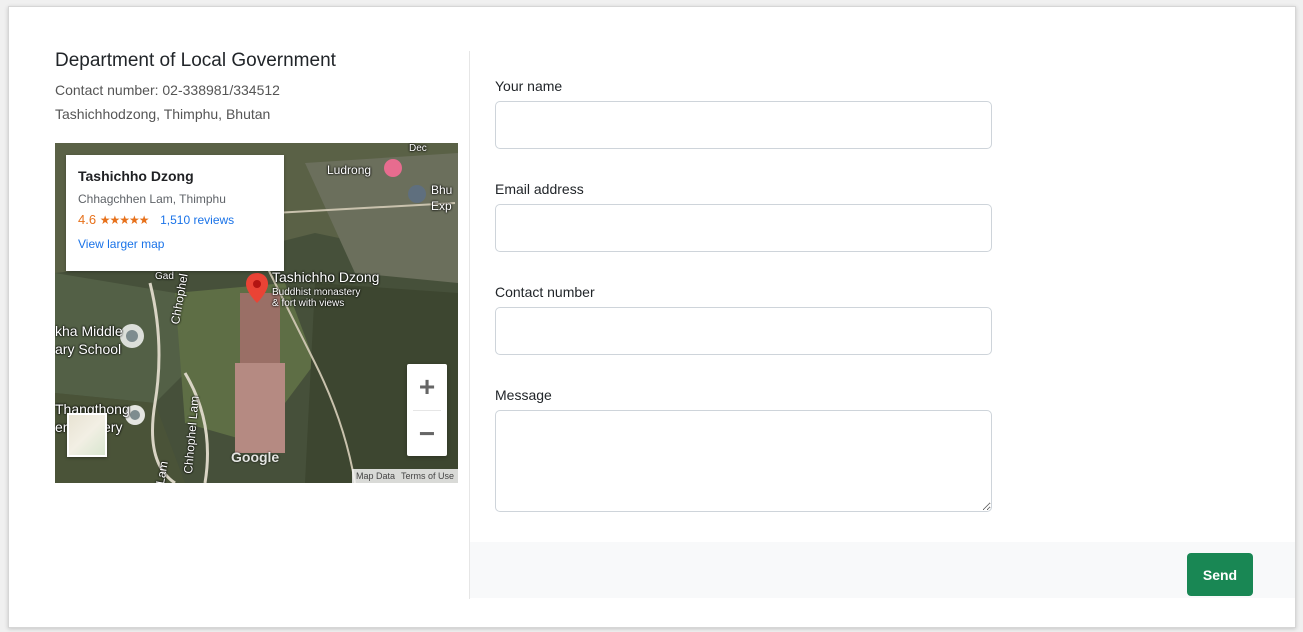  I want to click on google-logo: Google, so click(255, 457).